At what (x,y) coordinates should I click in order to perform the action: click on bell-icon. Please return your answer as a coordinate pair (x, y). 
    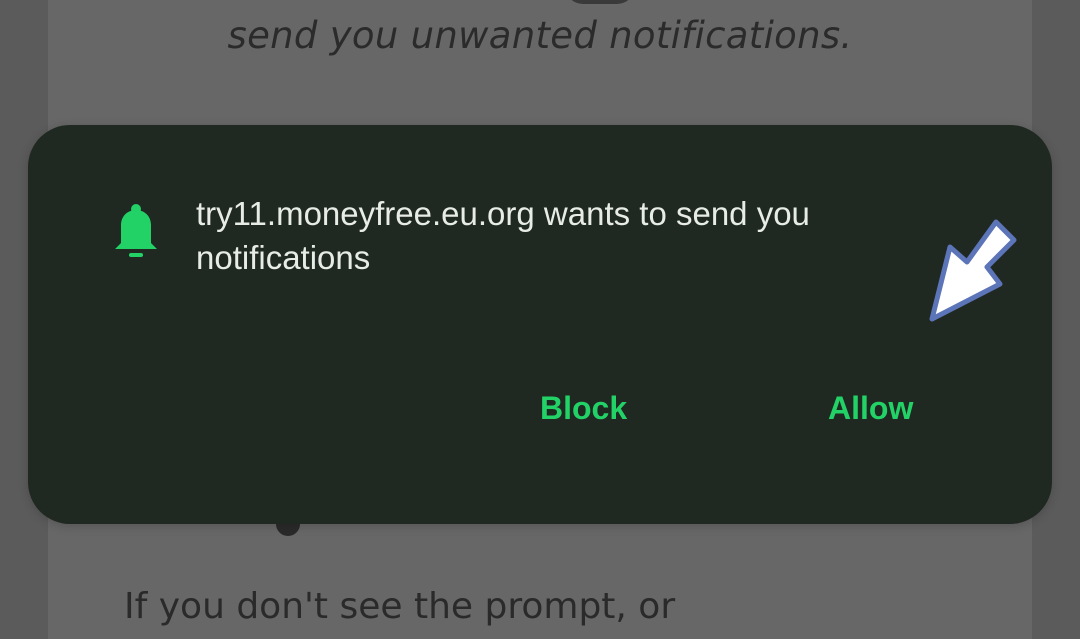
    Looking at the image, I should click on (136, 230).